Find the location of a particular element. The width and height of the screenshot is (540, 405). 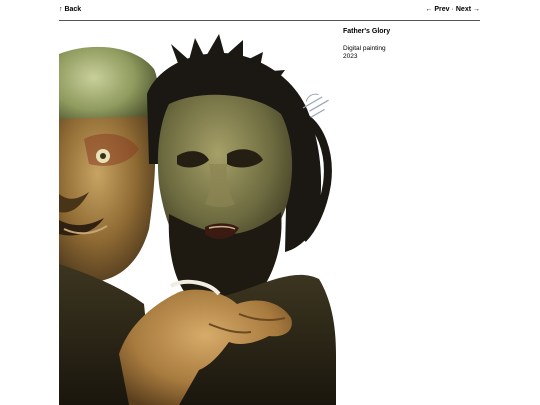

artwork-year: 2023 is located at coordinates (350, 56).